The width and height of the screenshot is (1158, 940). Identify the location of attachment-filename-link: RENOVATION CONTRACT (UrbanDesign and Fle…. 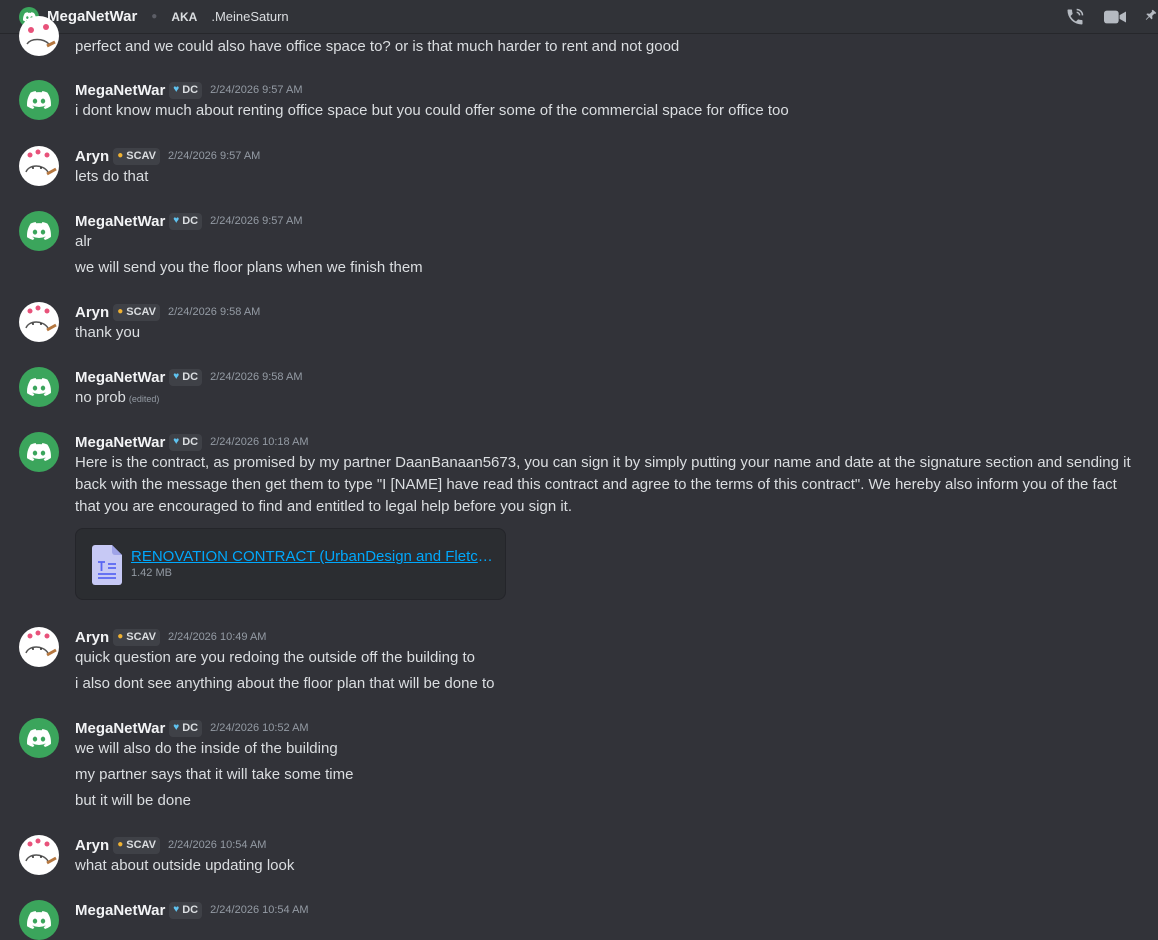
(313, 556).